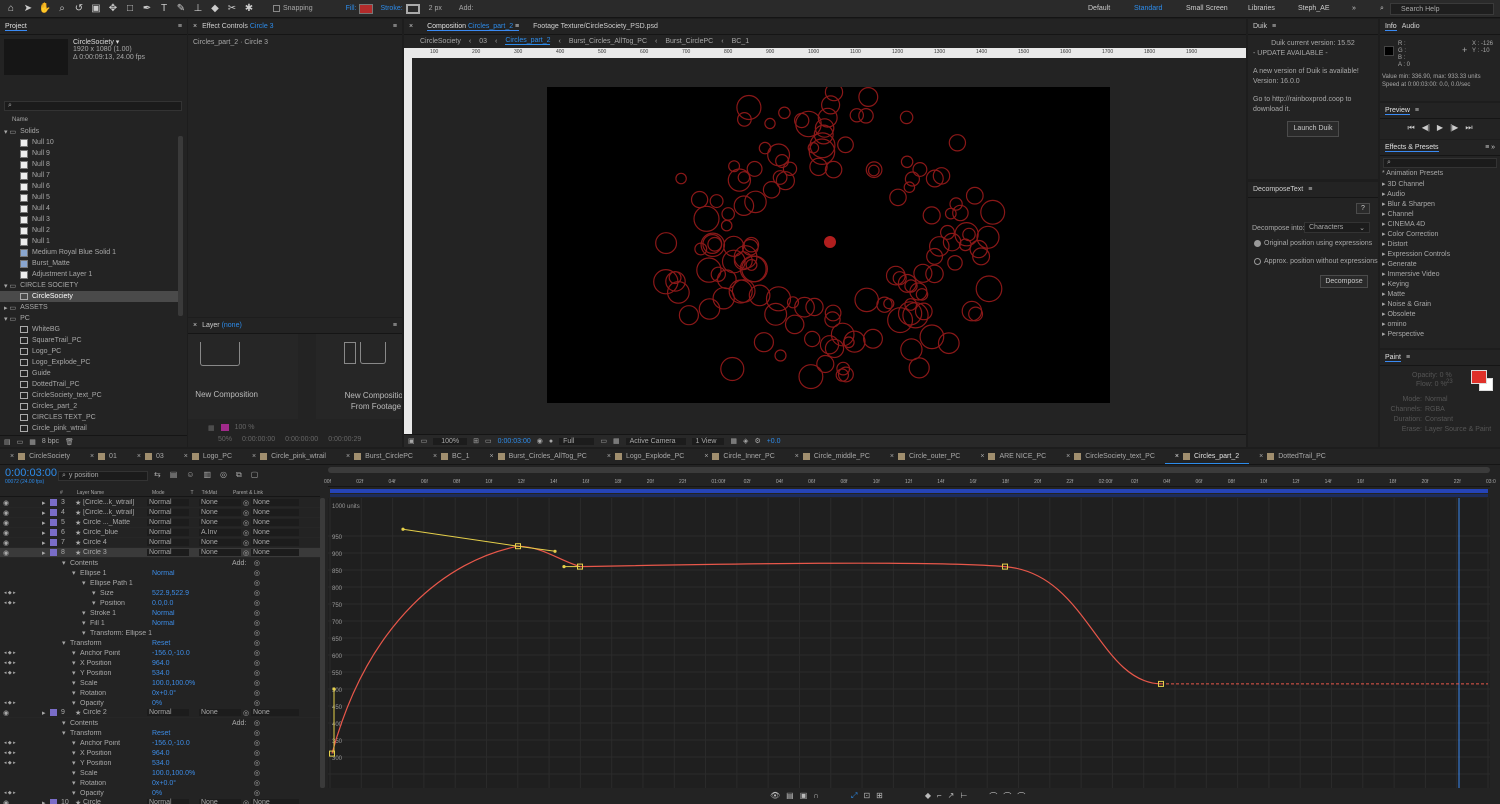 This screenshot has height=804, width=1500. I want to click on shy-icon: ☺, so click(190, 475).